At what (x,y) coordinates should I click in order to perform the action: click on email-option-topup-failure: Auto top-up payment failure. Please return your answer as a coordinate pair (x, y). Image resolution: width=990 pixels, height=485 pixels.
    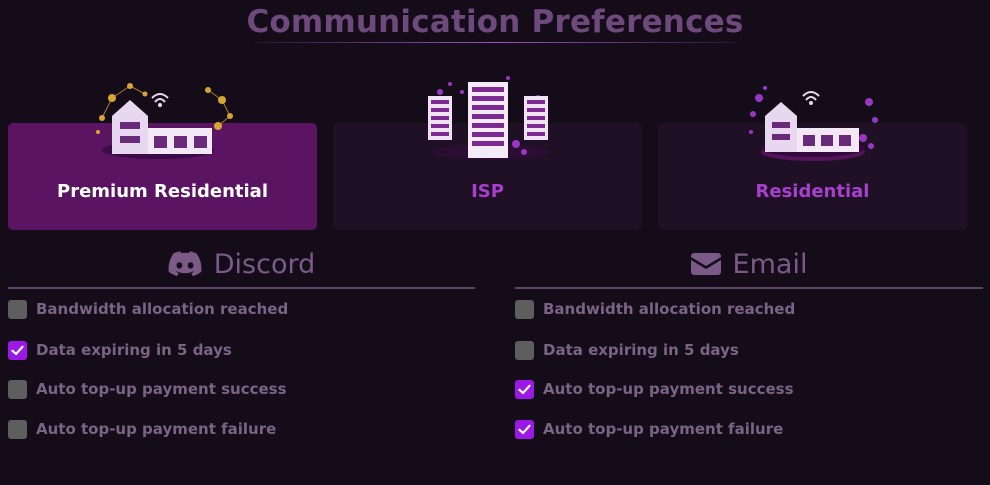
    Looking at the image, I should click on (649, 429).